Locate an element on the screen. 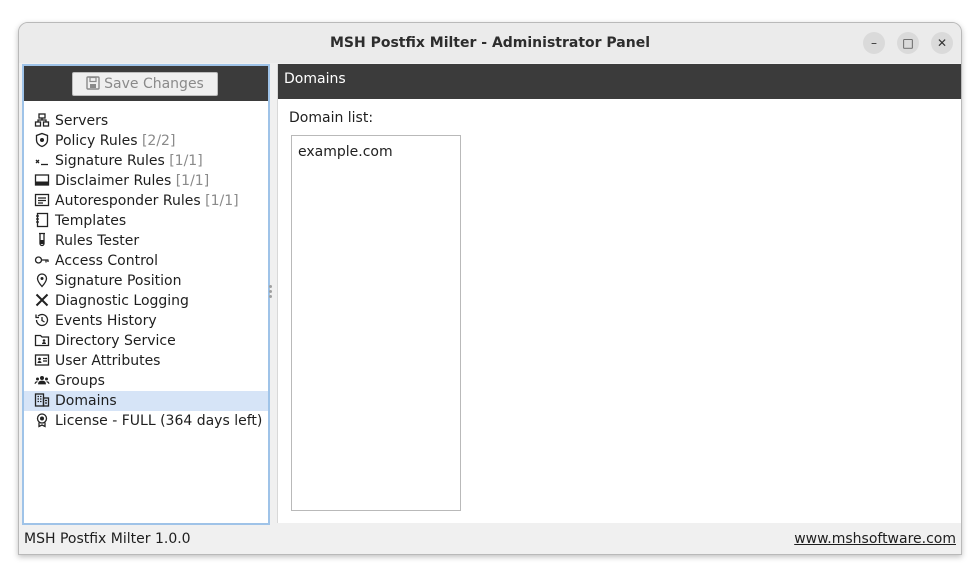  sidebar-item-label: Policy Rules is located at coordinates (96, 141).